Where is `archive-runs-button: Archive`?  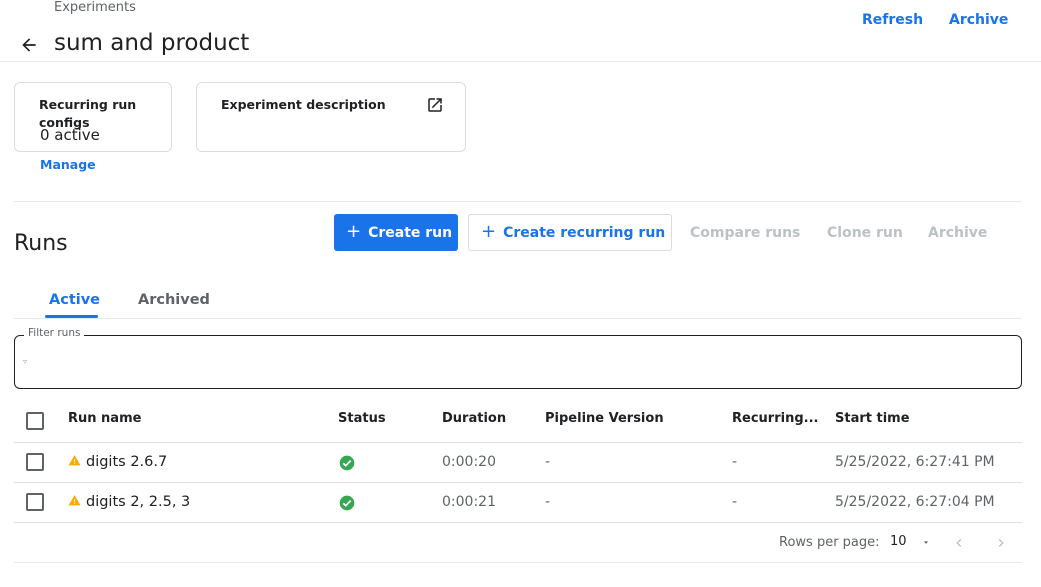
archive-runs-button: Archive is located at coordinates (957, 232).